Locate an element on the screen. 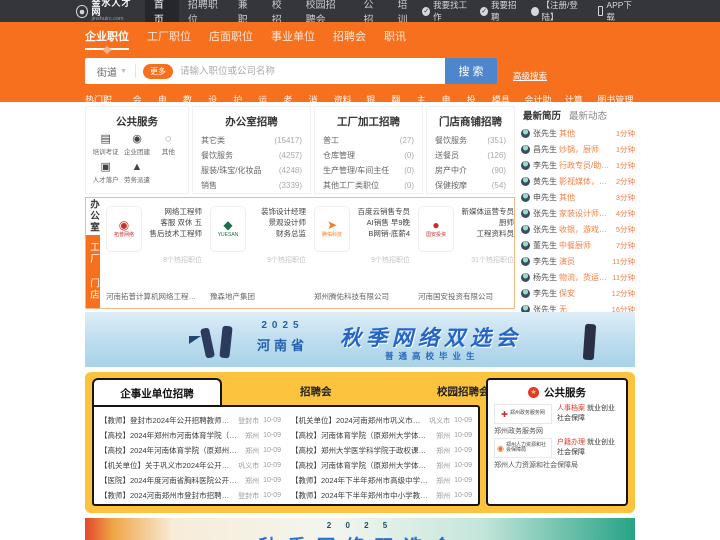  category-row: 仓库管理 (0) is located at coordinates (368, 155).